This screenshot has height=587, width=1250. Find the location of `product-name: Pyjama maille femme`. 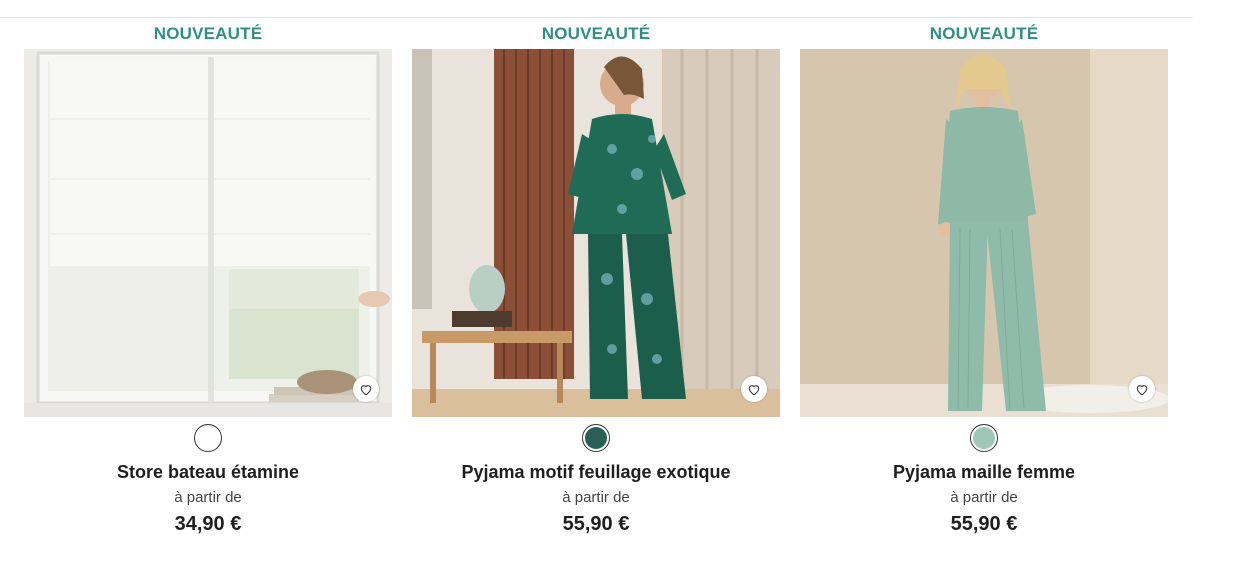

product-name: Pyjama maille femme is located at coordinates (984, 474).